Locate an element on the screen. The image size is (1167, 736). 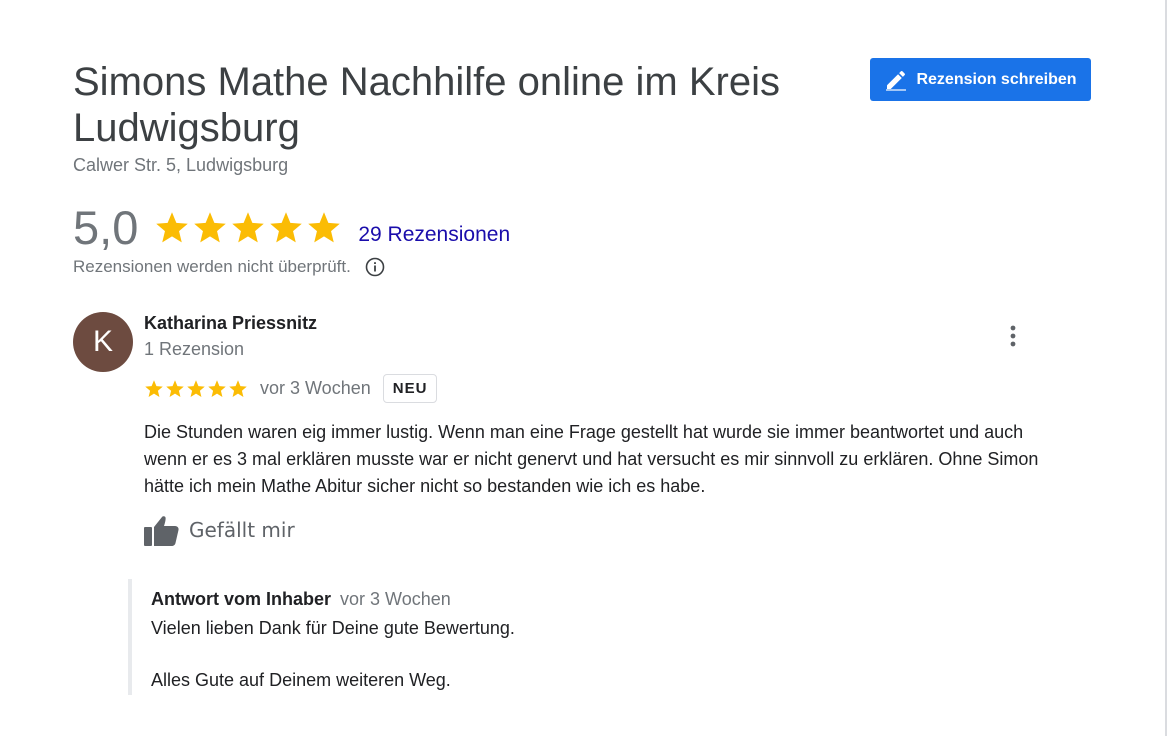
review-count-link: 29 Rezensionen is located at coordinates (434, 235).